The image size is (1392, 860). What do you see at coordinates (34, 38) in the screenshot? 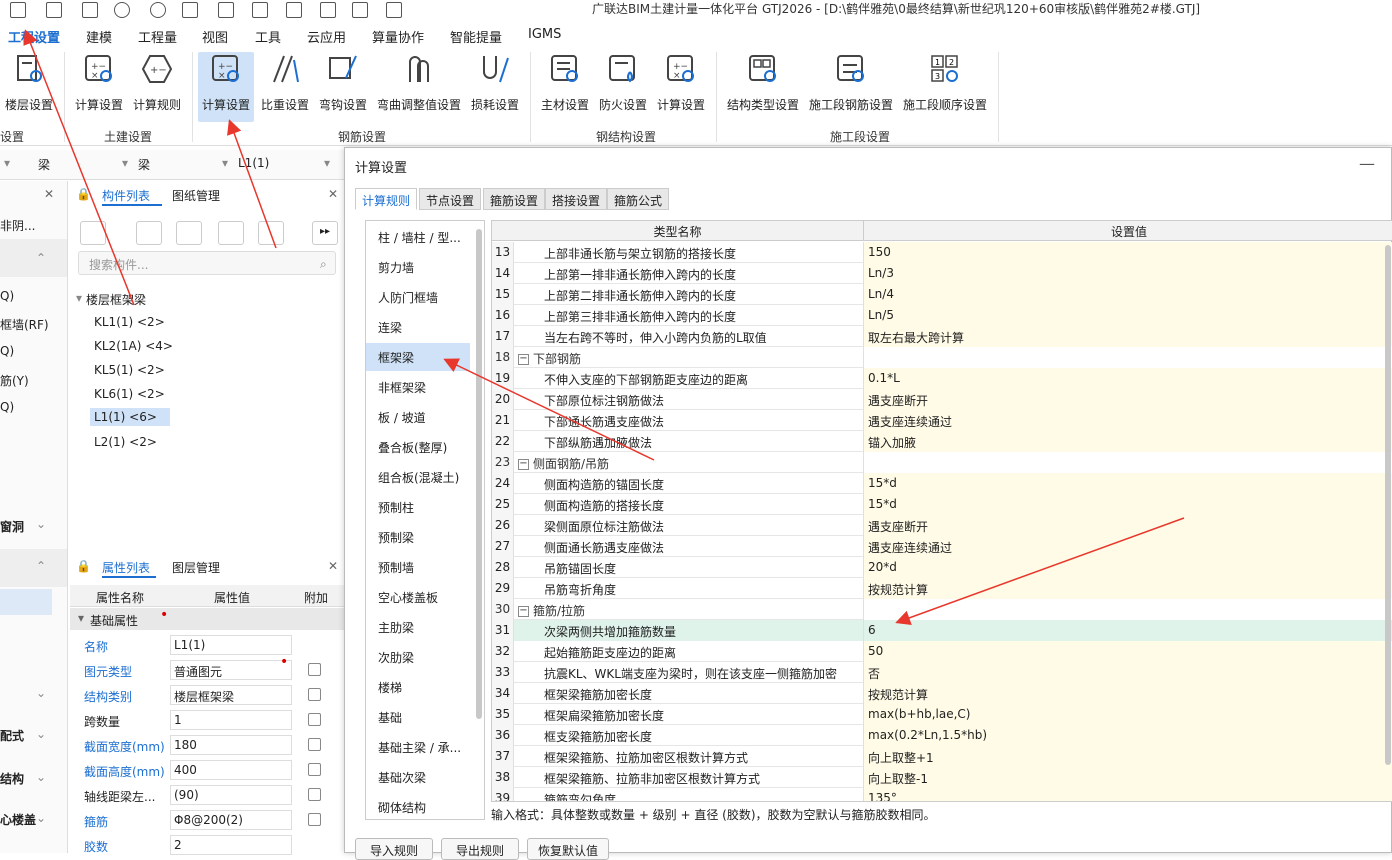
I see `menu-project-settings: 工程设置` at bounding box center [34, 38].